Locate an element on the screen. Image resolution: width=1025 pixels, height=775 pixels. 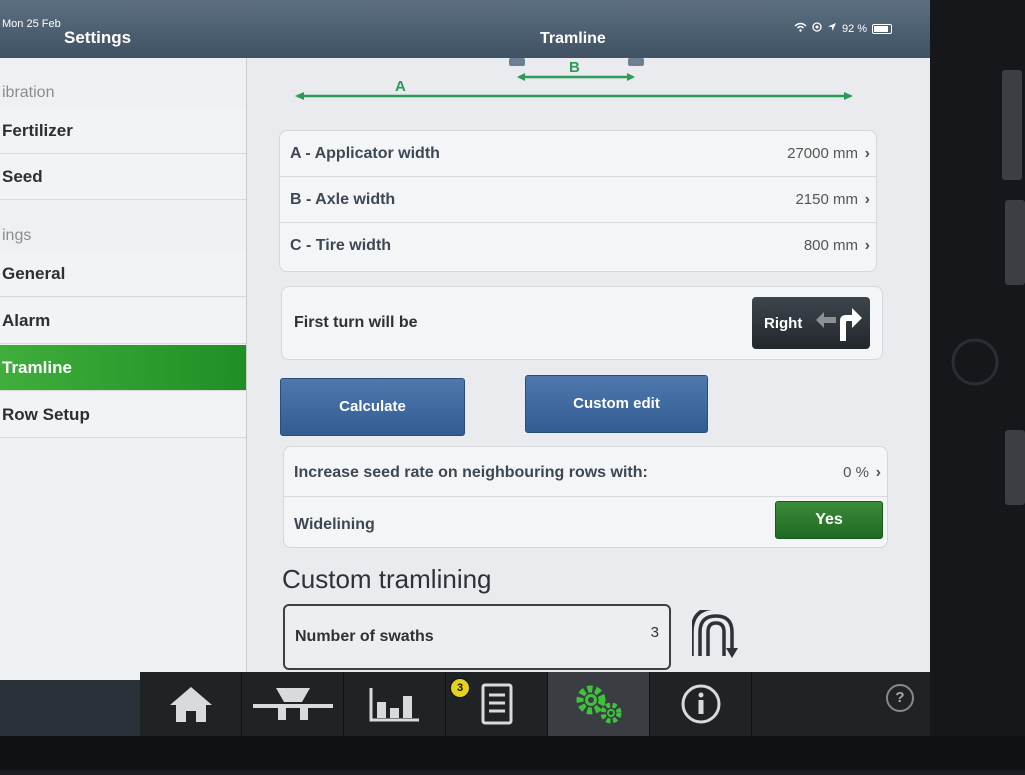
info-icon is located at coordinates (700, 704).